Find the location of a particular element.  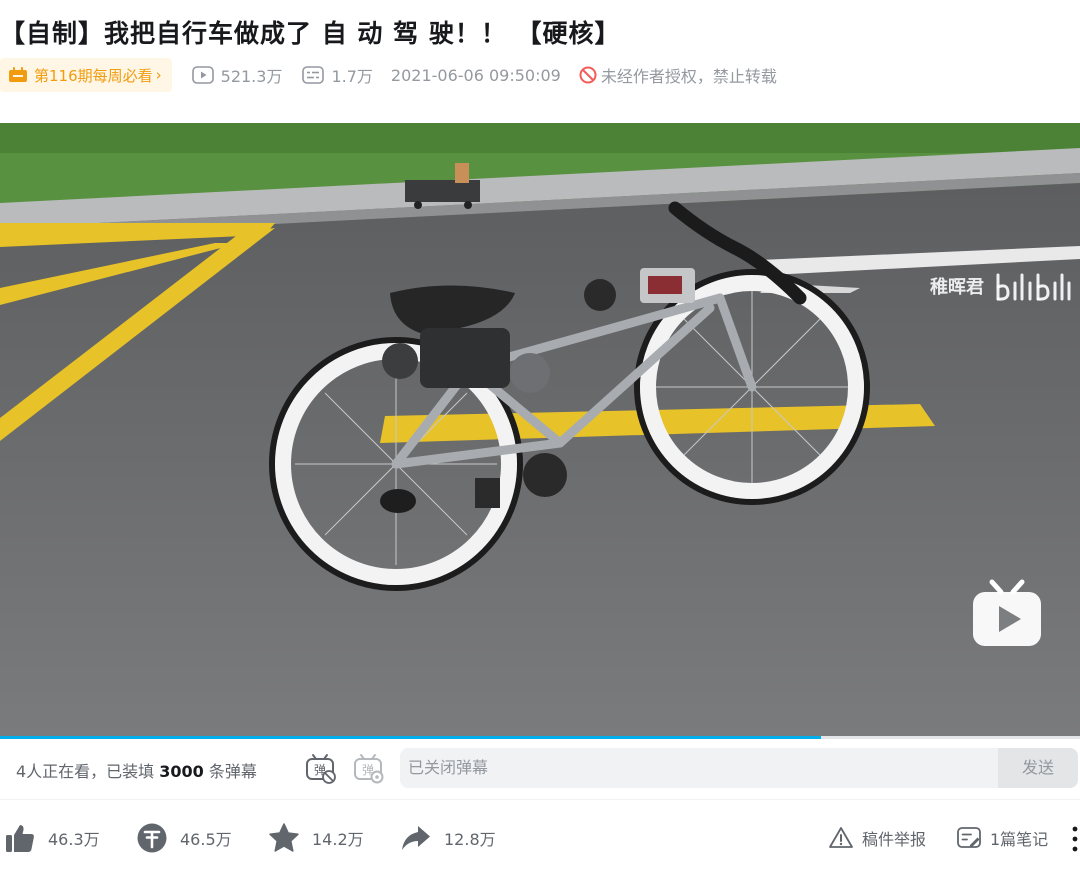

video-progress-fill is located at coordinates (410, 737).